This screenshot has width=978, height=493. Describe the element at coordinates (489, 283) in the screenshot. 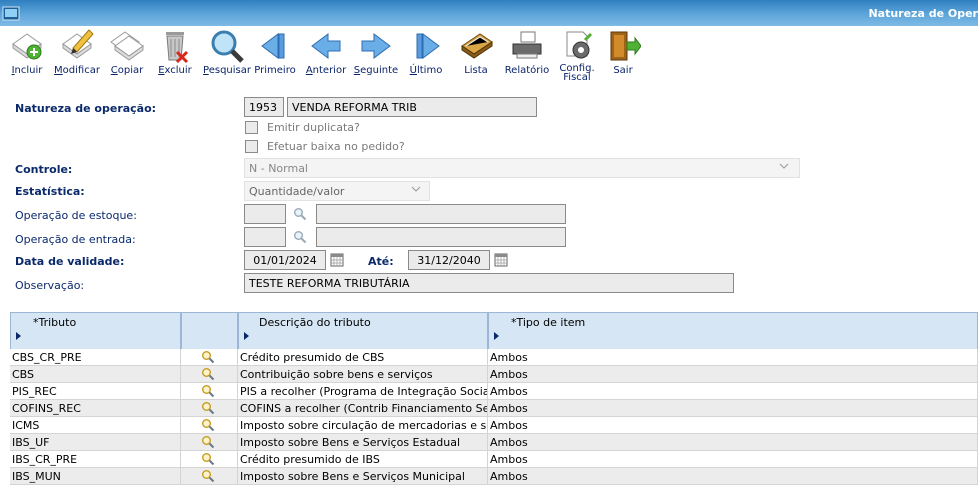

I see `observacao-field: TESTE REFORMA TRIBUTÁRIA` at that location.